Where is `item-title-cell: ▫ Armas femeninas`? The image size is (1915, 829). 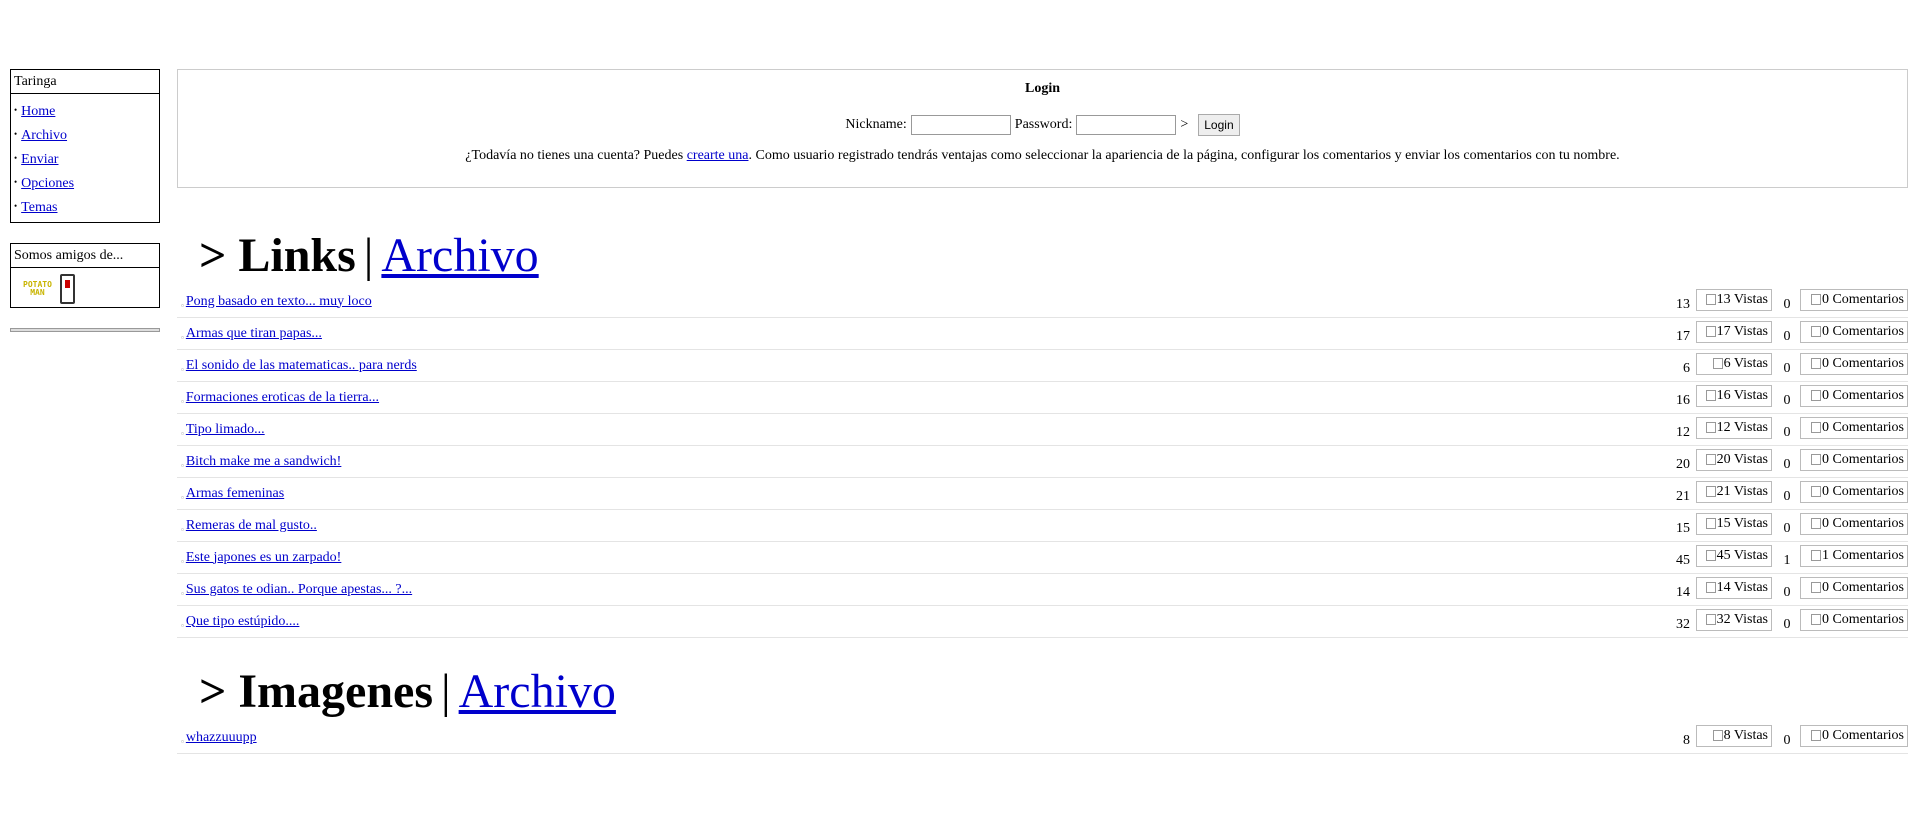
item-title-cell: ▫ Armas femeninas is located at coordinates (918, 494).